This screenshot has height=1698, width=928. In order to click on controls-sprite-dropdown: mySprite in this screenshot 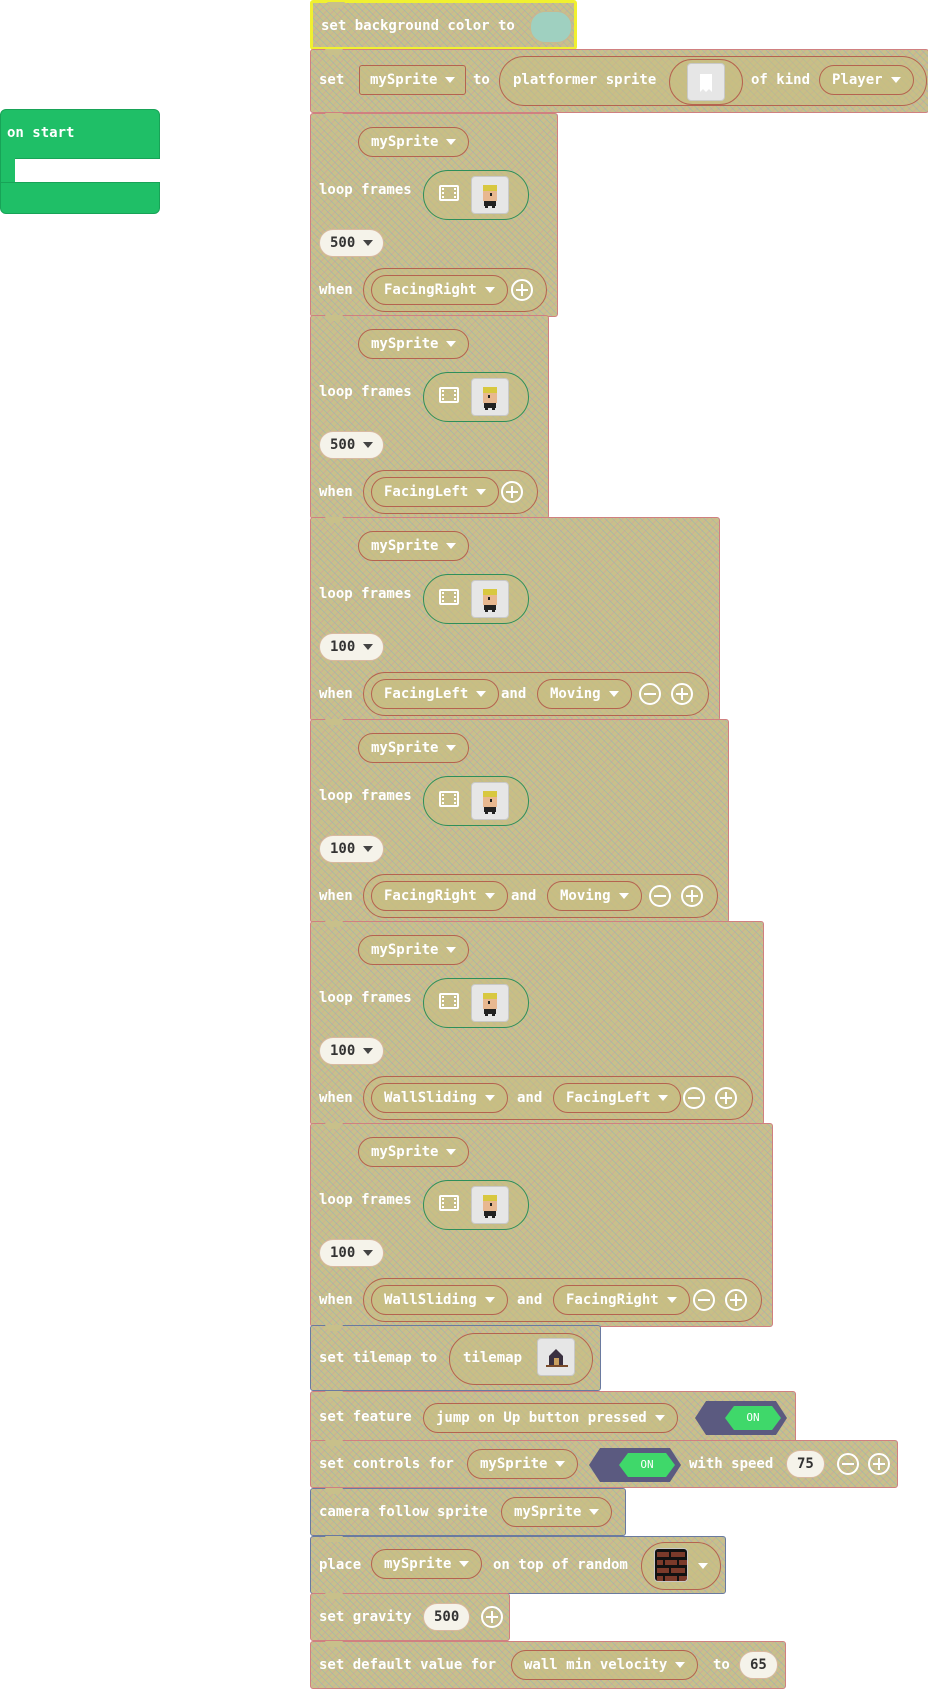, I will do `click(523, 1464)`.